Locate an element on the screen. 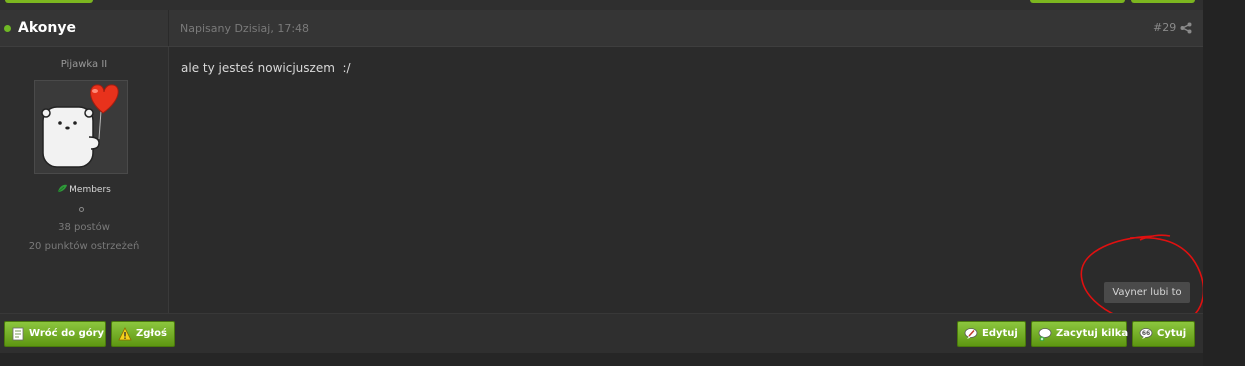 This screenshot has height=366, width=1245. online-status-icon is located at coordinates (7, 28).